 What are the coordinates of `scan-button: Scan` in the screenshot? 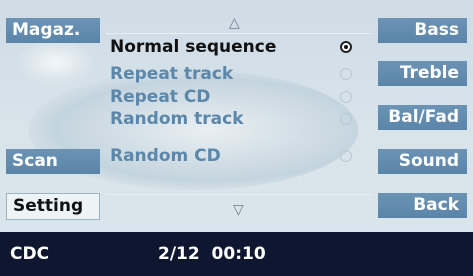 It's located at (53, 161).